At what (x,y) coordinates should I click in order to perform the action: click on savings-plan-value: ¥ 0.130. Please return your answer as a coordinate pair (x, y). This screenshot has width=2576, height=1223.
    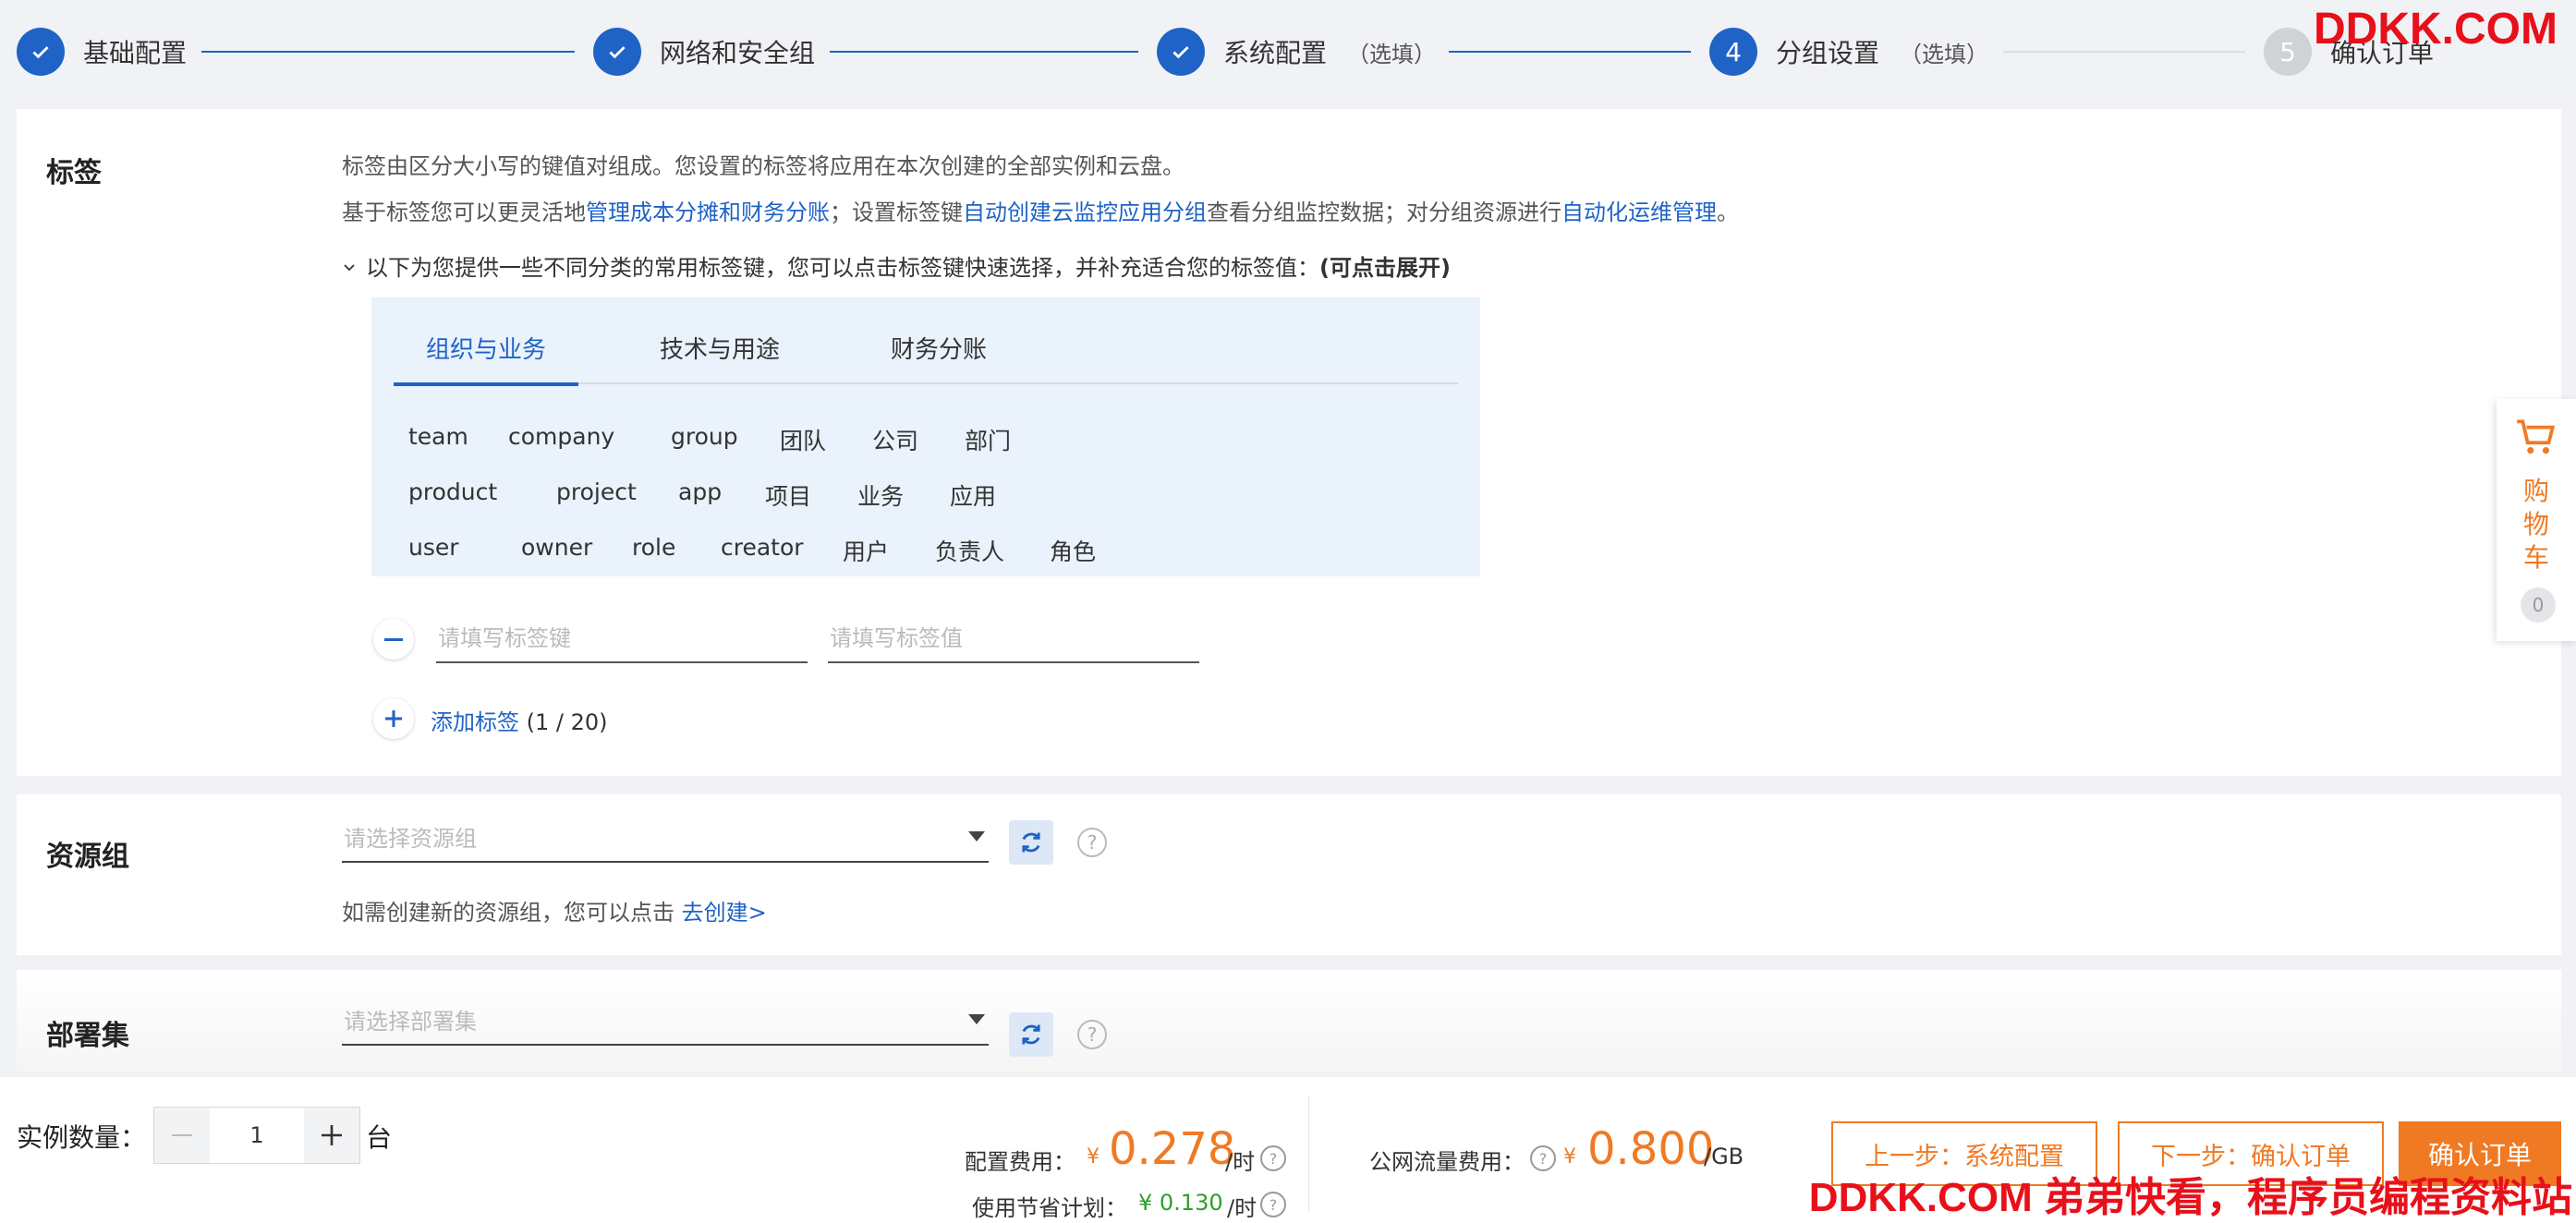
    Looking at the image, I should click on (1180, 1203).